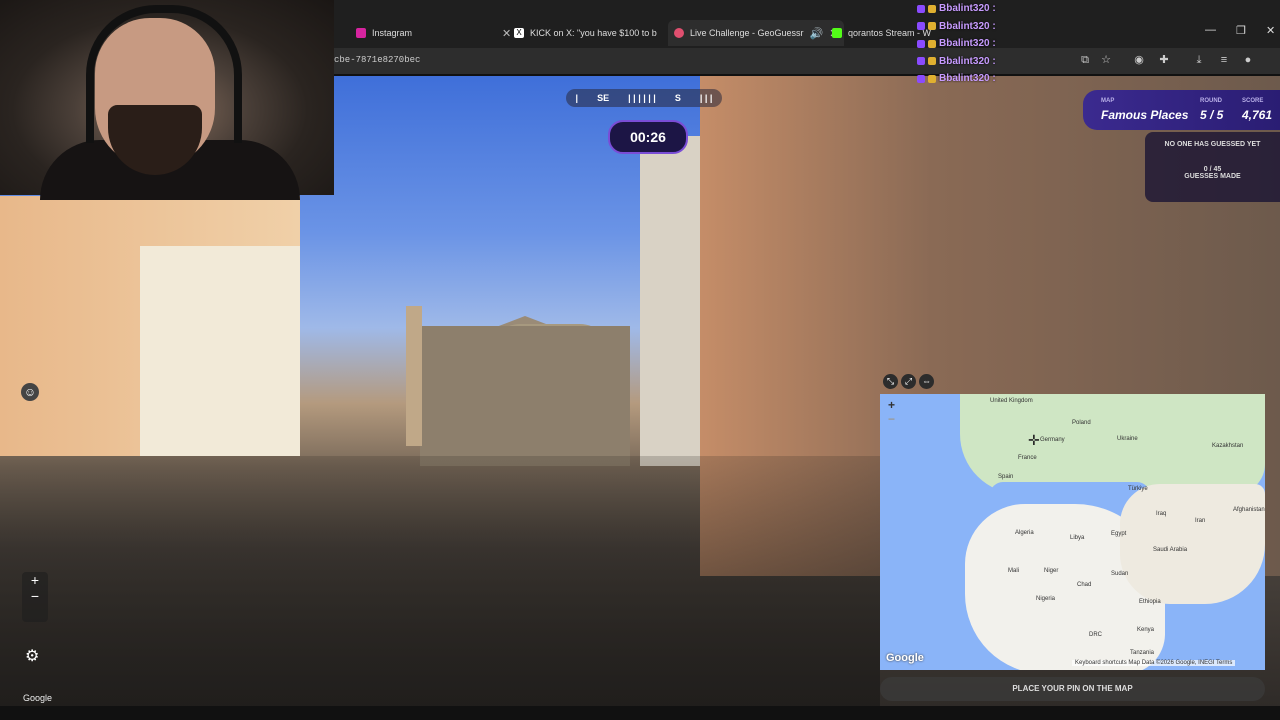  I want to click on map-label-france: France, so click(1027, 458).